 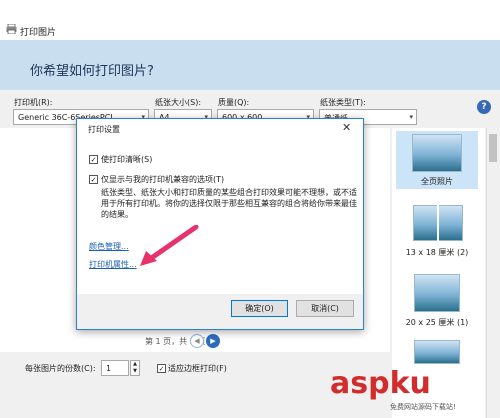 What do you see at coordinates (127, 159) in the screenshot?
I see `sharpen-label: 使打印清晰(S)` at bounding box center [127, 159].